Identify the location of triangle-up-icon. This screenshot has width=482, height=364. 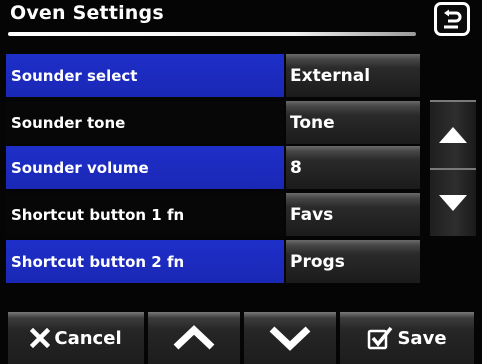
(453, 135).